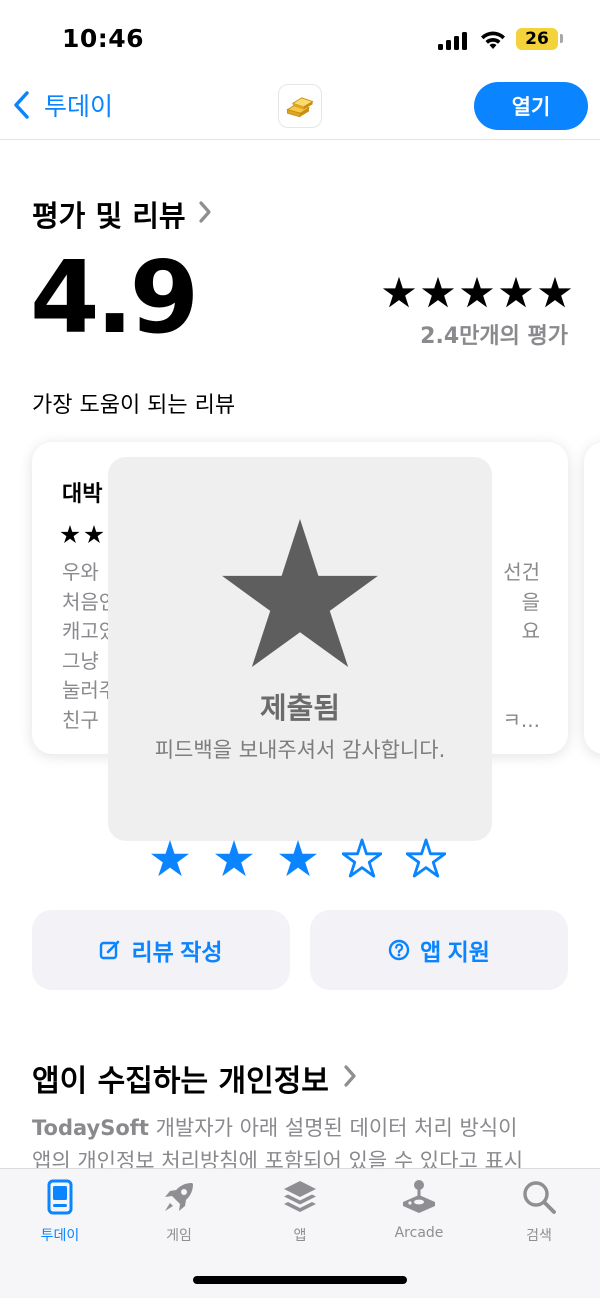 The width and height of the screenshot is (600, 1298). Describe the element at coordinates (419, 1217) in the screenshot. I see `tab-arcade: Arcade` at that location.